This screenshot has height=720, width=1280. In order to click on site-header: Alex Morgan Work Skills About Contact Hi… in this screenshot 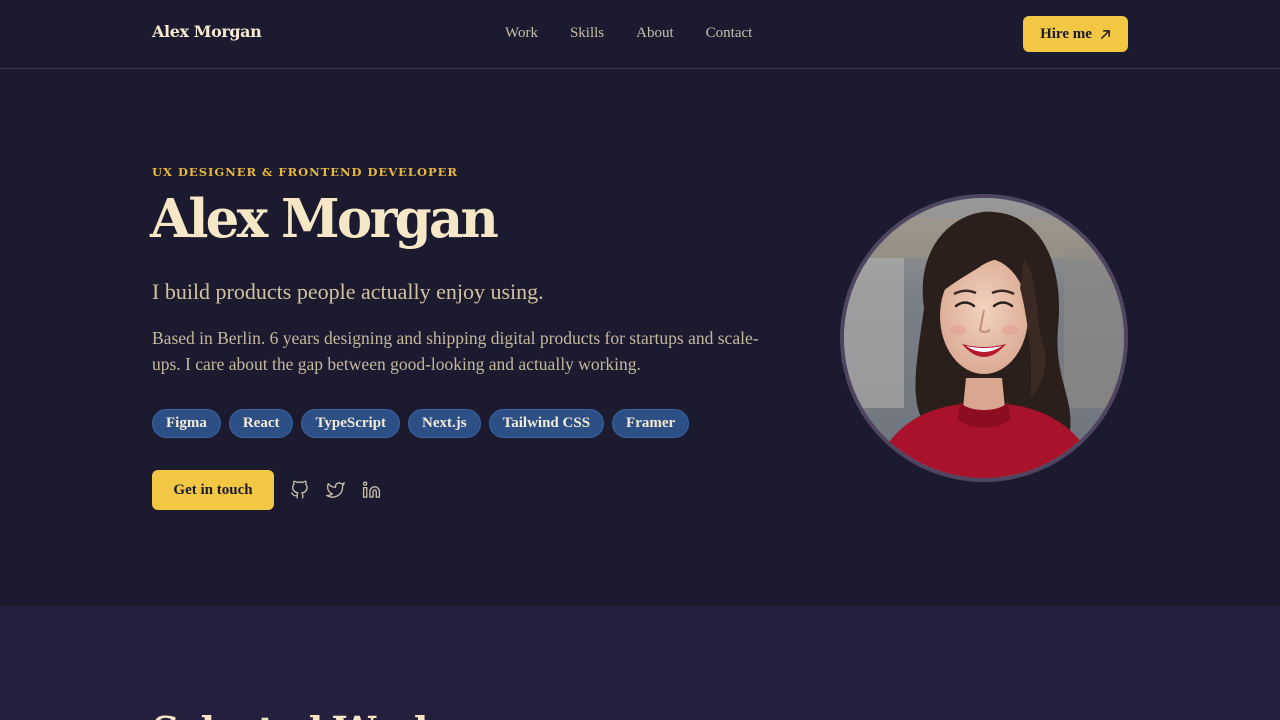, I will do `click(640, 34)`.